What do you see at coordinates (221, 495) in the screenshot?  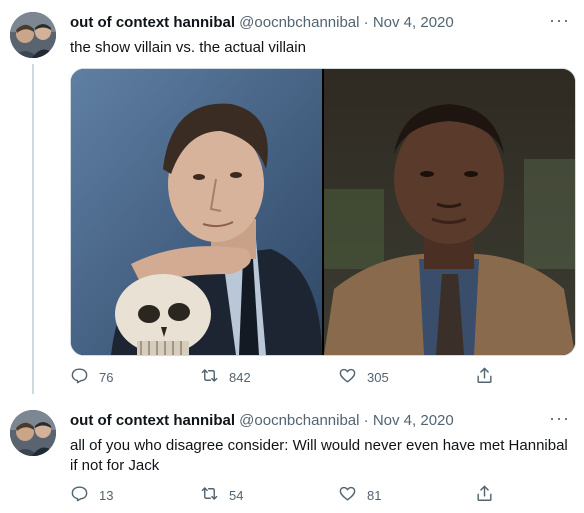 I see `retweet-button: 54` at bounding box center [221, 495].